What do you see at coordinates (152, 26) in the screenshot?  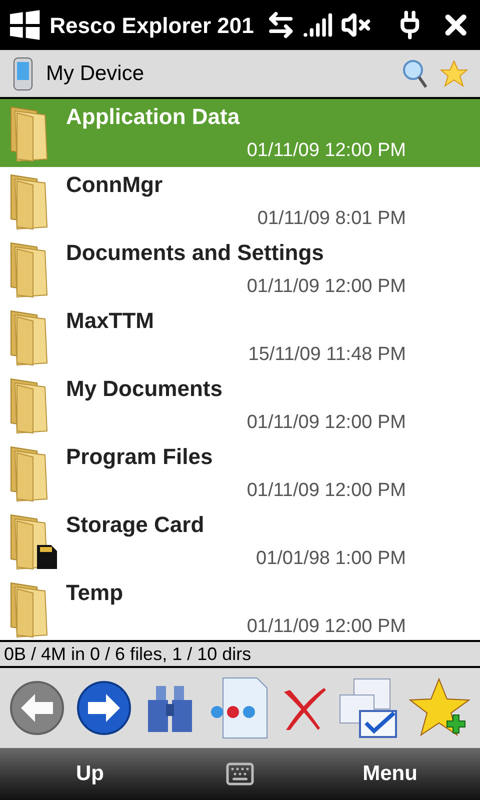 I see `window-title: Resco Explorer 201` at bounding box center [152, 26].